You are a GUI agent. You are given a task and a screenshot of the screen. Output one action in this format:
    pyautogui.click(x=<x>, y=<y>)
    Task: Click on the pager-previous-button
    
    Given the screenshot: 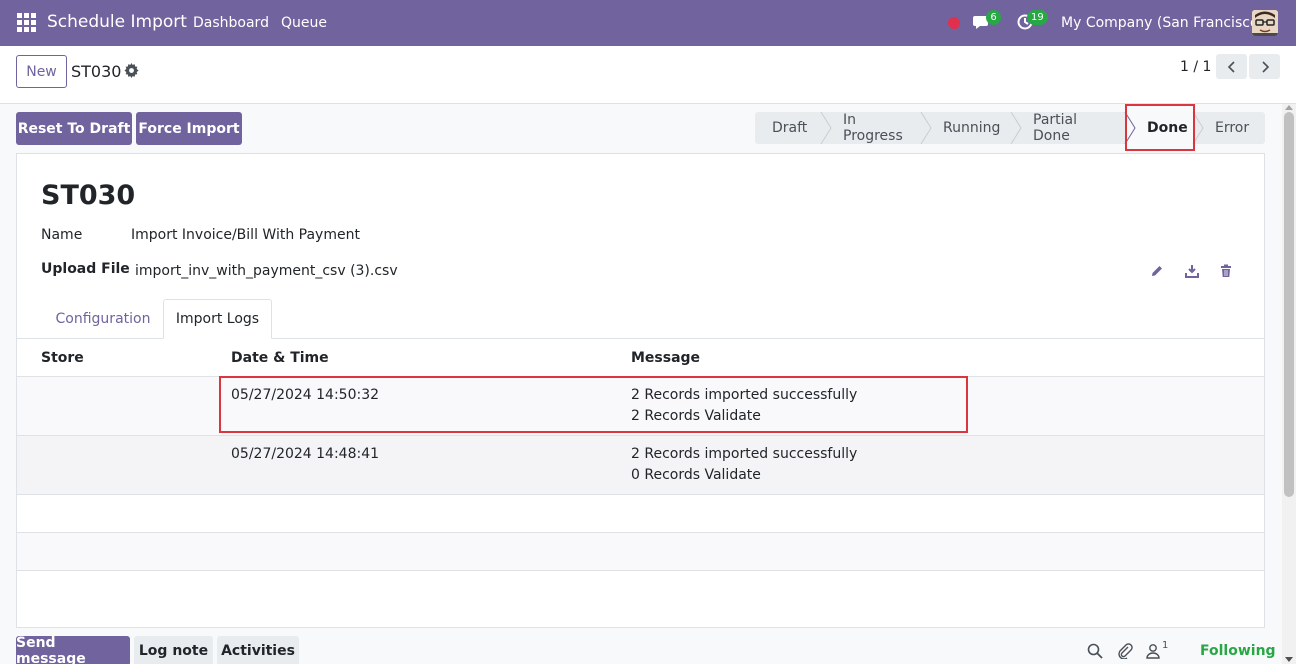 What is the action you would take?
    pyautogui.click(x=1231, y=66)
    